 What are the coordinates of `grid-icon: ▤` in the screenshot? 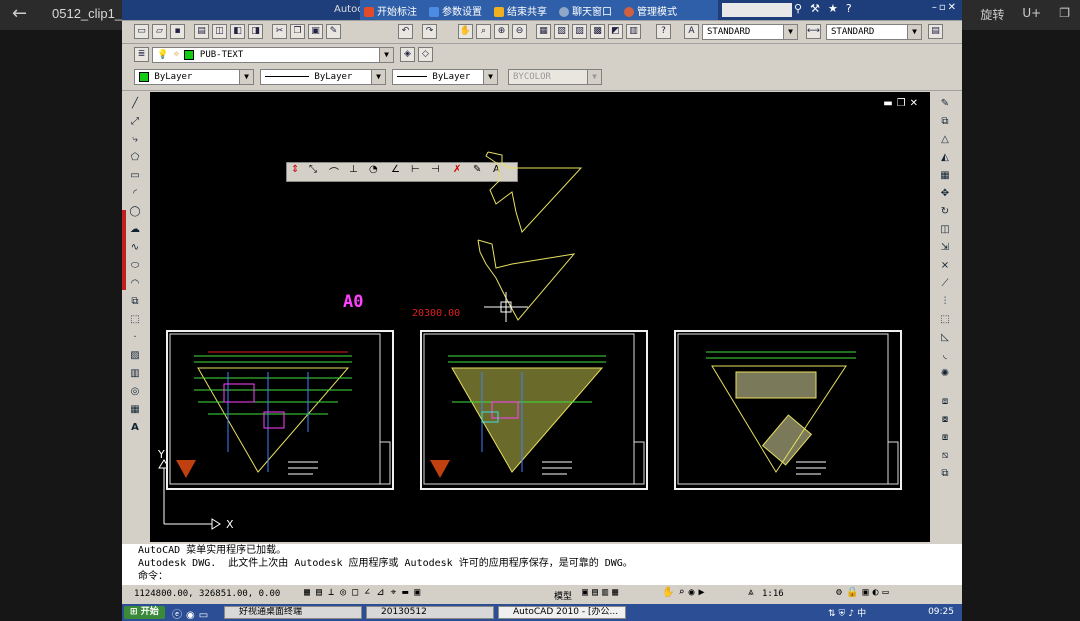 It's located at (322, 592).